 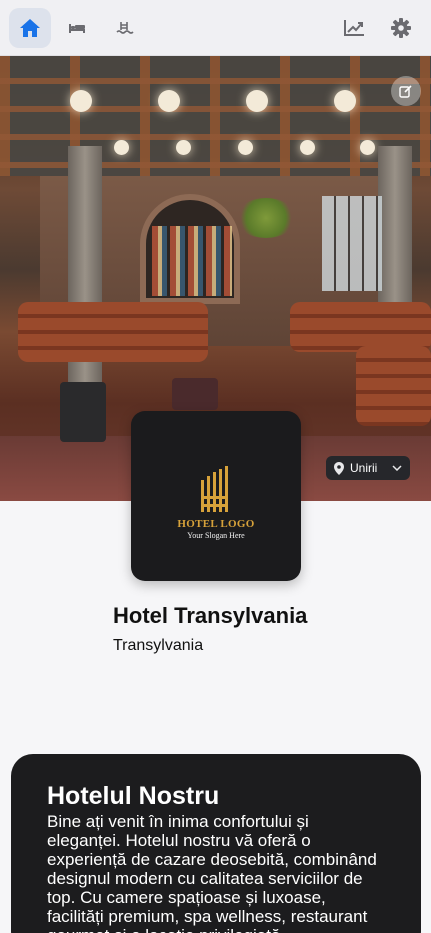 I want to click on hotel-name: Hotel Transylvania, so click(x=210, y=615).